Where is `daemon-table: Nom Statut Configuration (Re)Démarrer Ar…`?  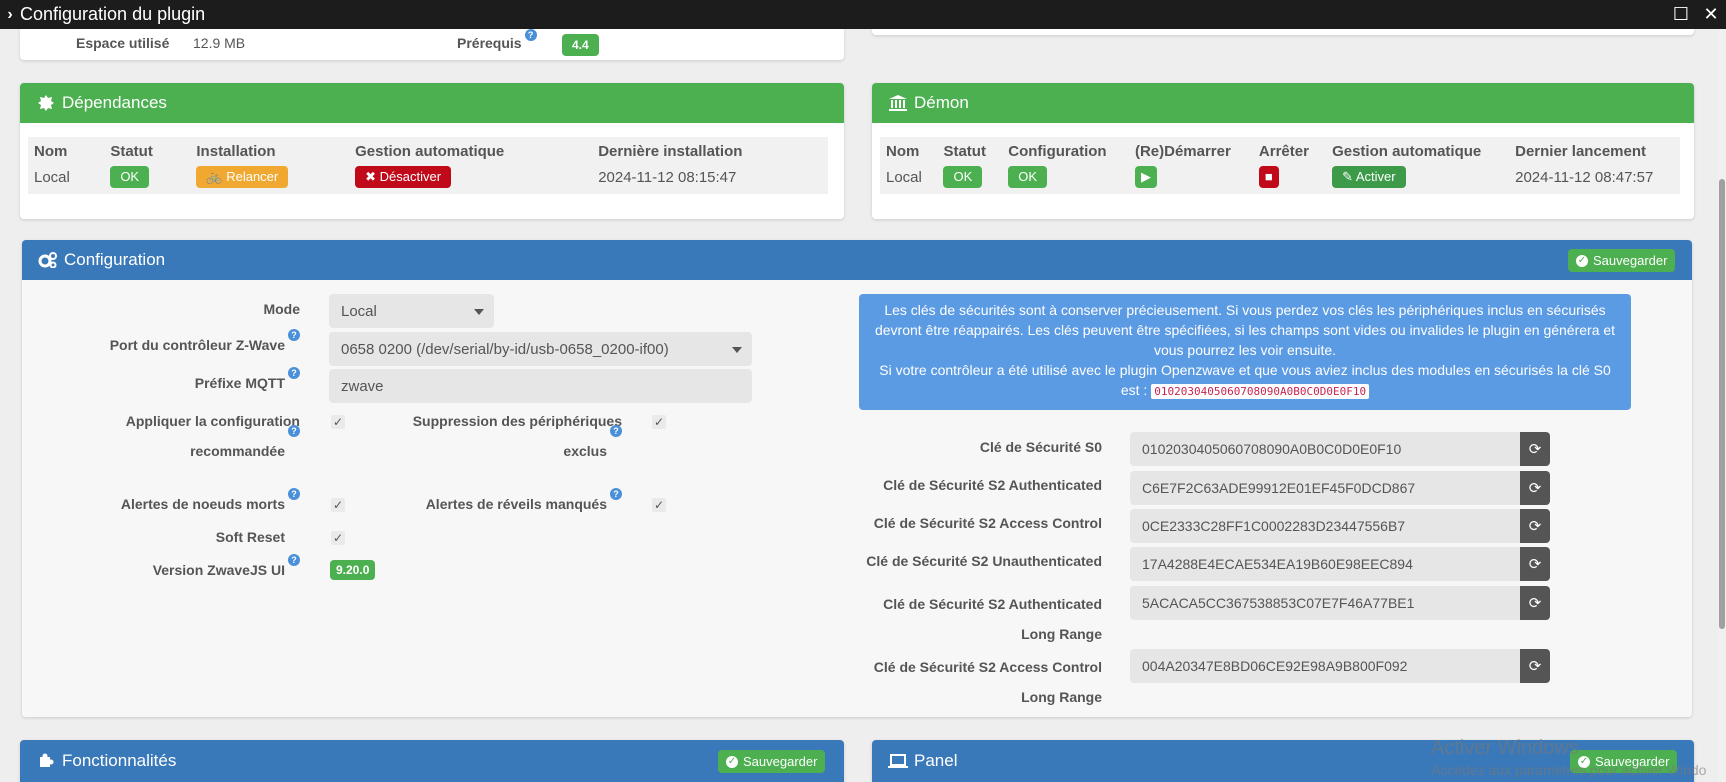 daemon-table: Nom Statut Configuration (Re)Démarrer Ar… is located at coordinates (1280, 165).